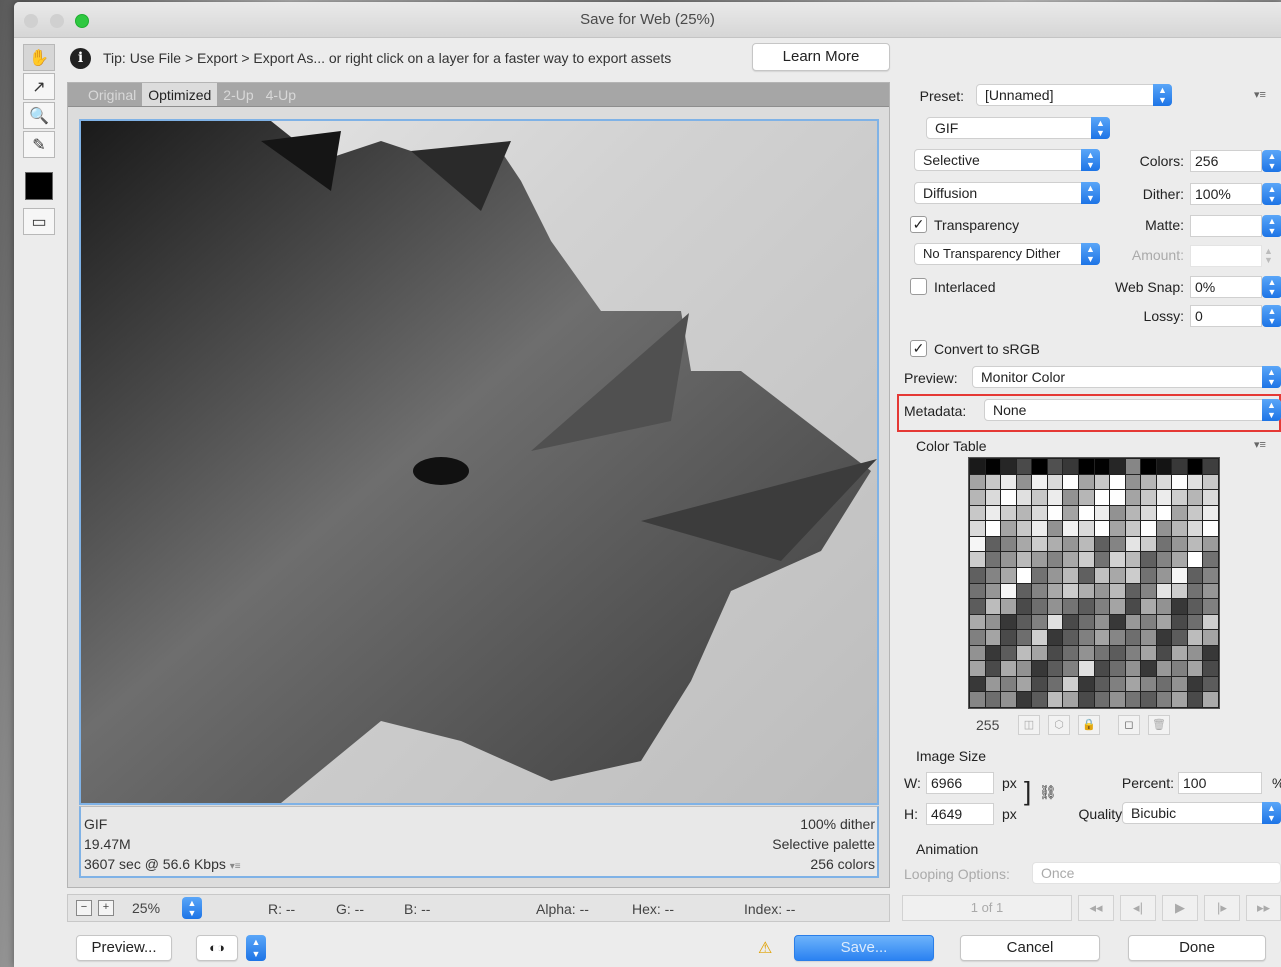 The width and height of the screenshot is (1281, 967). I want to click on websnap-field: 0%, so click(1226, 287).